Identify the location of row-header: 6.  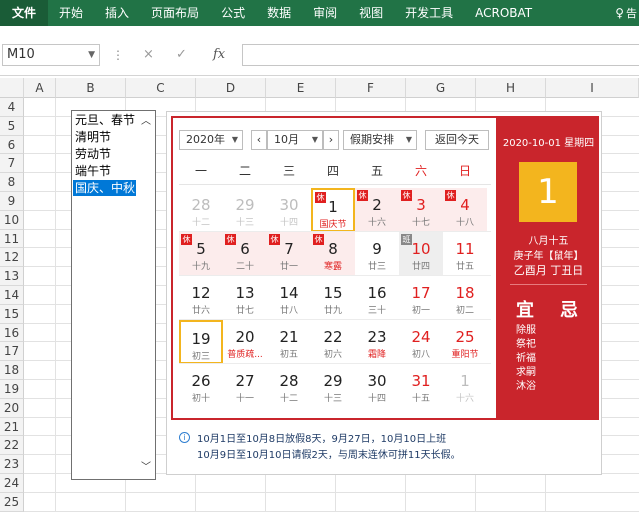
(12, 145).